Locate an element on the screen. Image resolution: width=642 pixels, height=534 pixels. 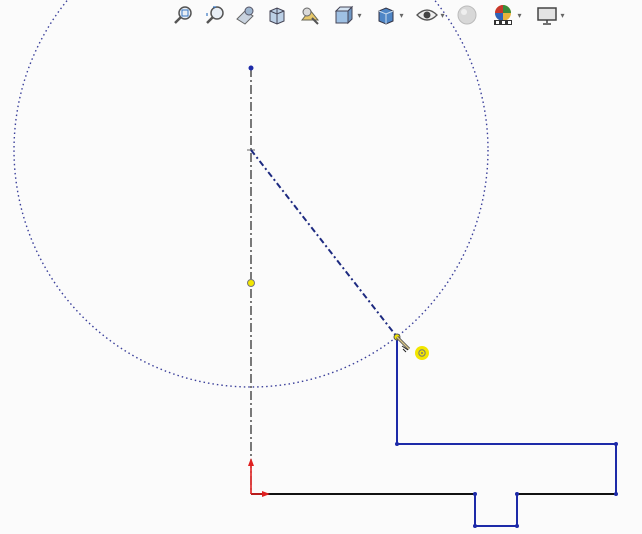
edit-appearance-icon is located at coordinates (467, 15).